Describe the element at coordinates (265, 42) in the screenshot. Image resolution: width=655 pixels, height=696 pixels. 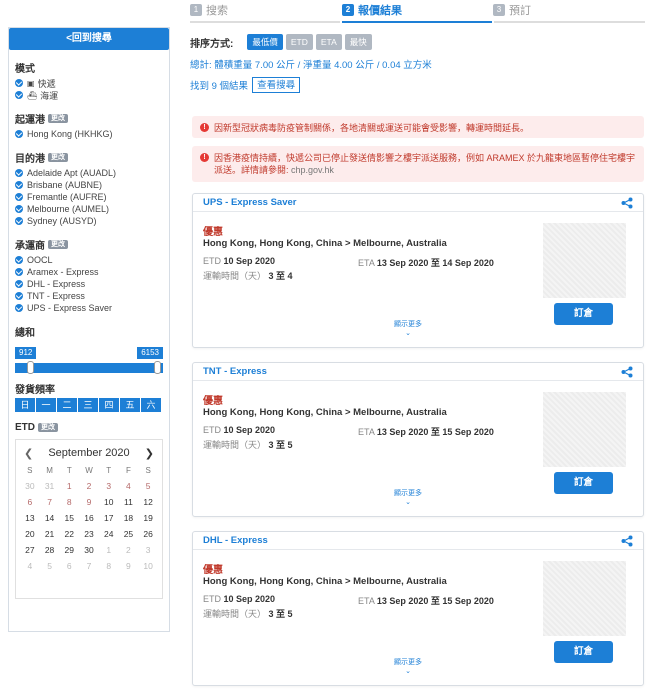
I see `sort-cheapest-button: 最低價` at that location.